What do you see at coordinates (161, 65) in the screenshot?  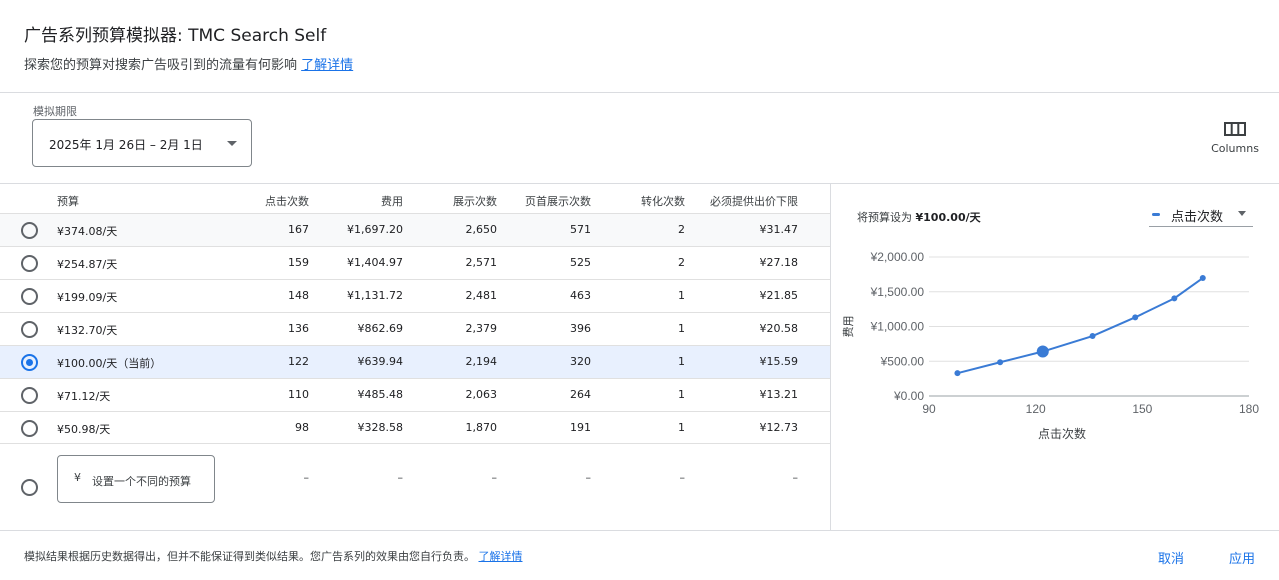 I see `subtitle-text: 探索您的预算对搜索广告吸引到的流量有何影响` at bounding box center [161, 65].